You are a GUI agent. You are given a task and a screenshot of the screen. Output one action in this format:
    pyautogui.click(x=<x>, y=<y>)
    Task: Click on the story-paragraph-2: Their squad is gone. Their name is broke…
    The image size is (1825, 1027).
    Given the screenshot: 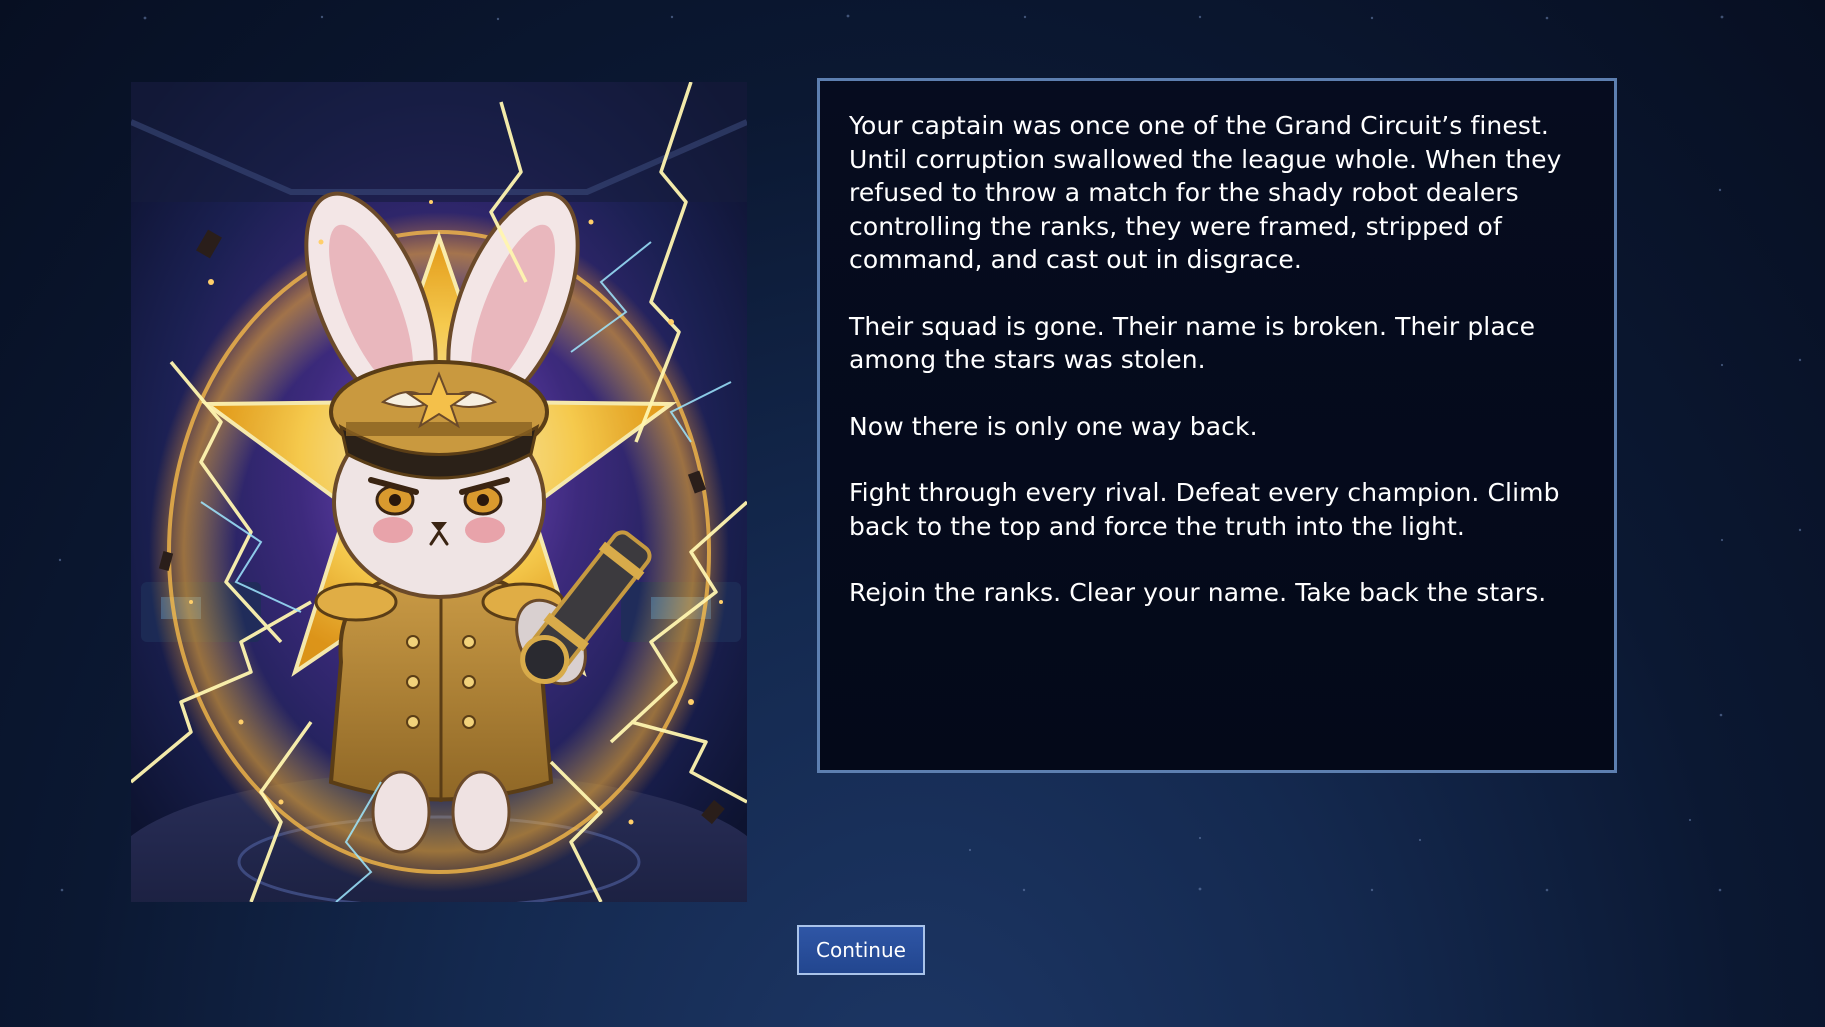 What is the action you would take?
    pyautogui.click(x=1192, y=343)
    